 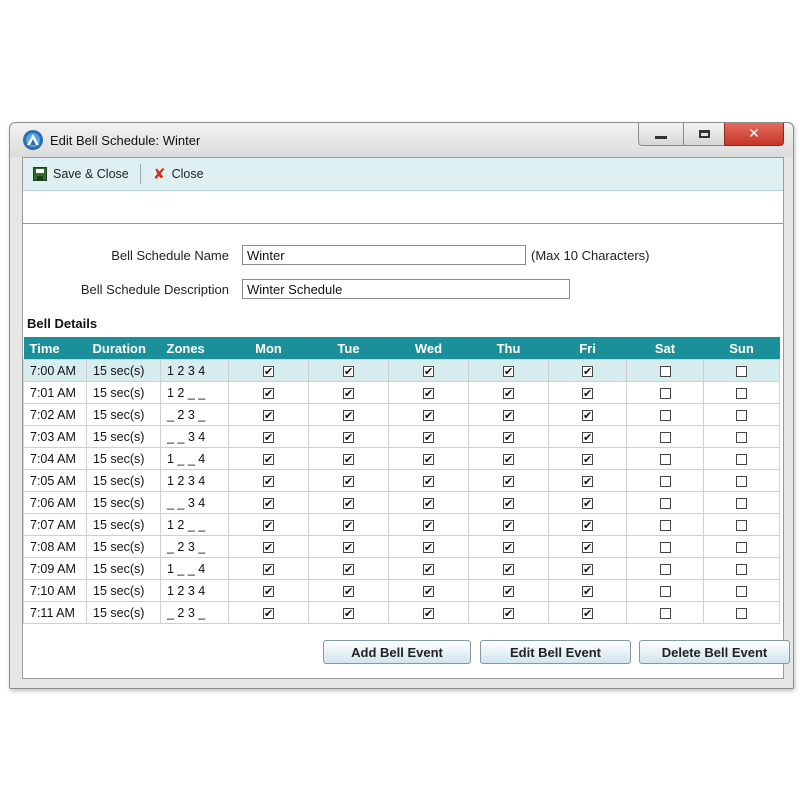 What do you see at coordinates (508, 348) in the screenshot?
I see `column-header-thu: Thu` at bounding box center [508, 348].